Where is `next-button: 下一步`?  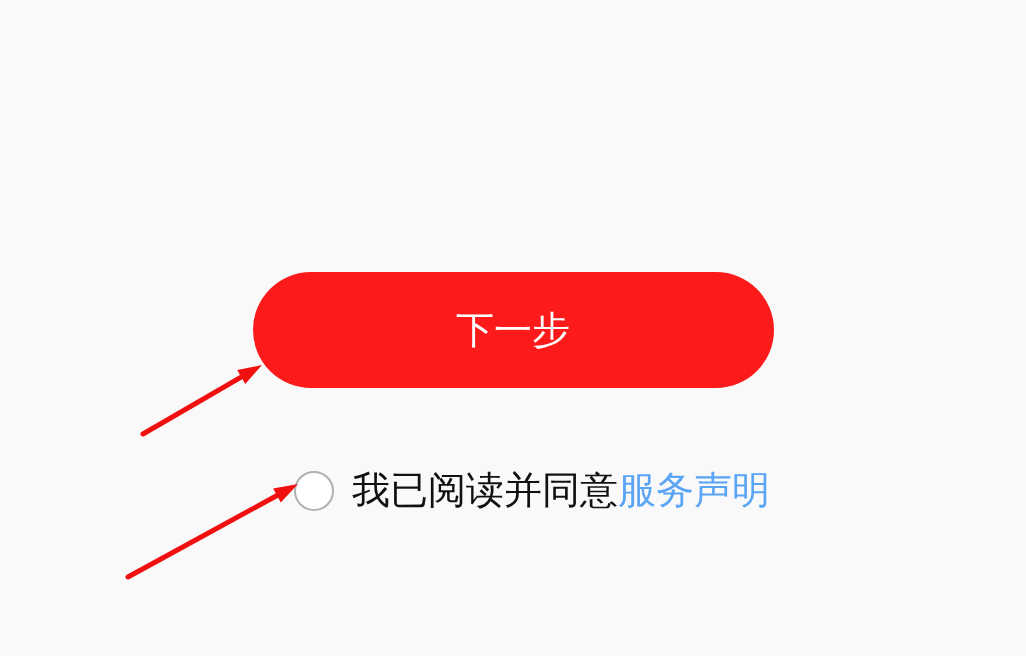 next-button: 下一步 is located at coordinates (513, 330).